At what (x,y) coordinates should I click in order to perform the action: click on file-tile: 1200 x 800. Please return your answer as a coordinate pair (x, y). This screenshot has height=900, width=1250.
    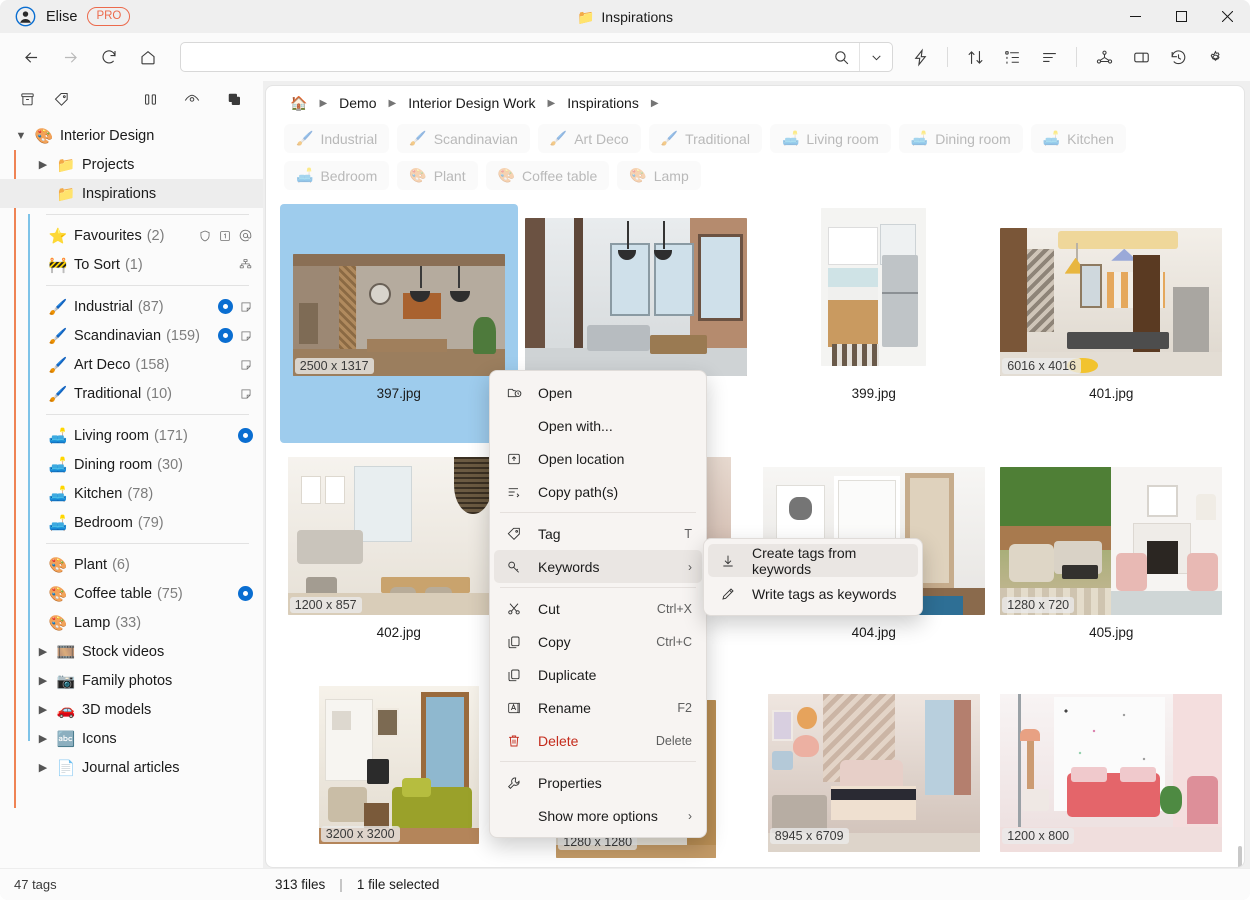
    Looking at the image, I should click on (1112, 774).